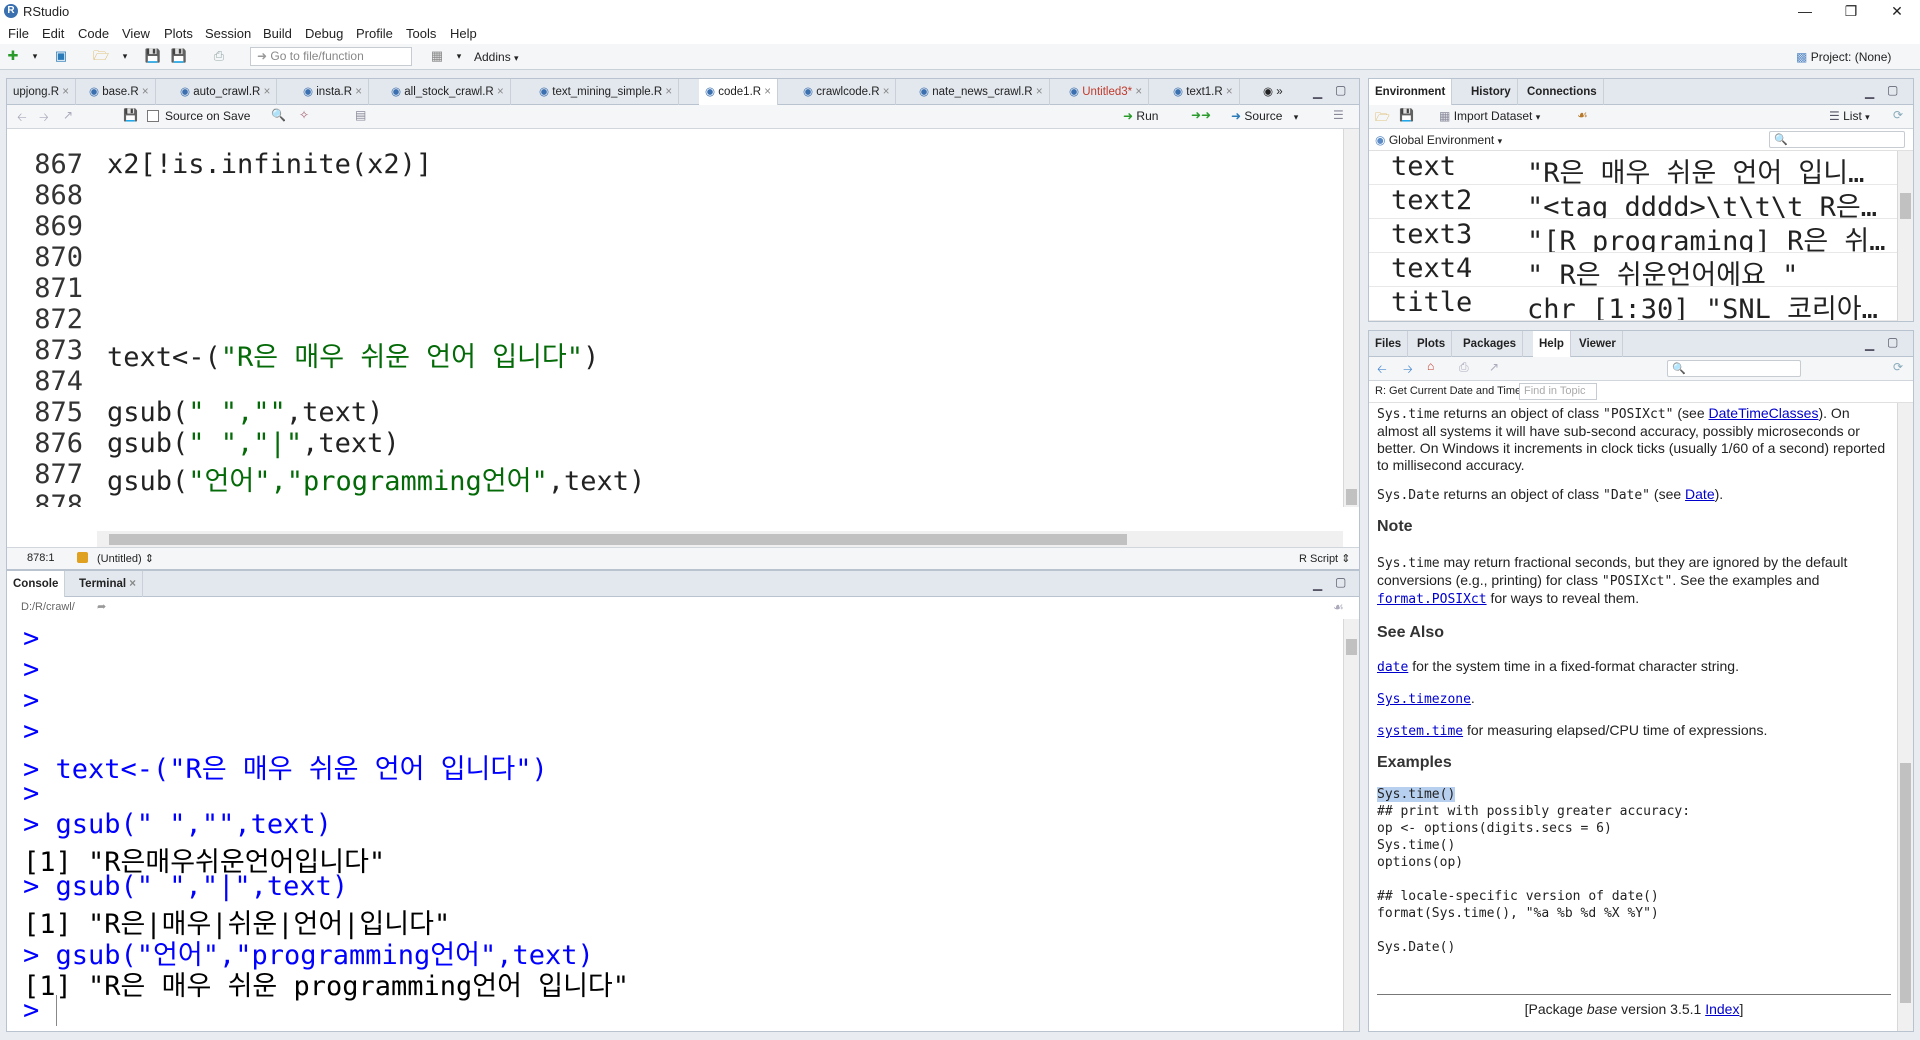 This screenshot has height=1040, width=1920. Describe the element at coordinates (101, 606) in the screenshot. I see `go-to-directory-icon: ➦` at that location.